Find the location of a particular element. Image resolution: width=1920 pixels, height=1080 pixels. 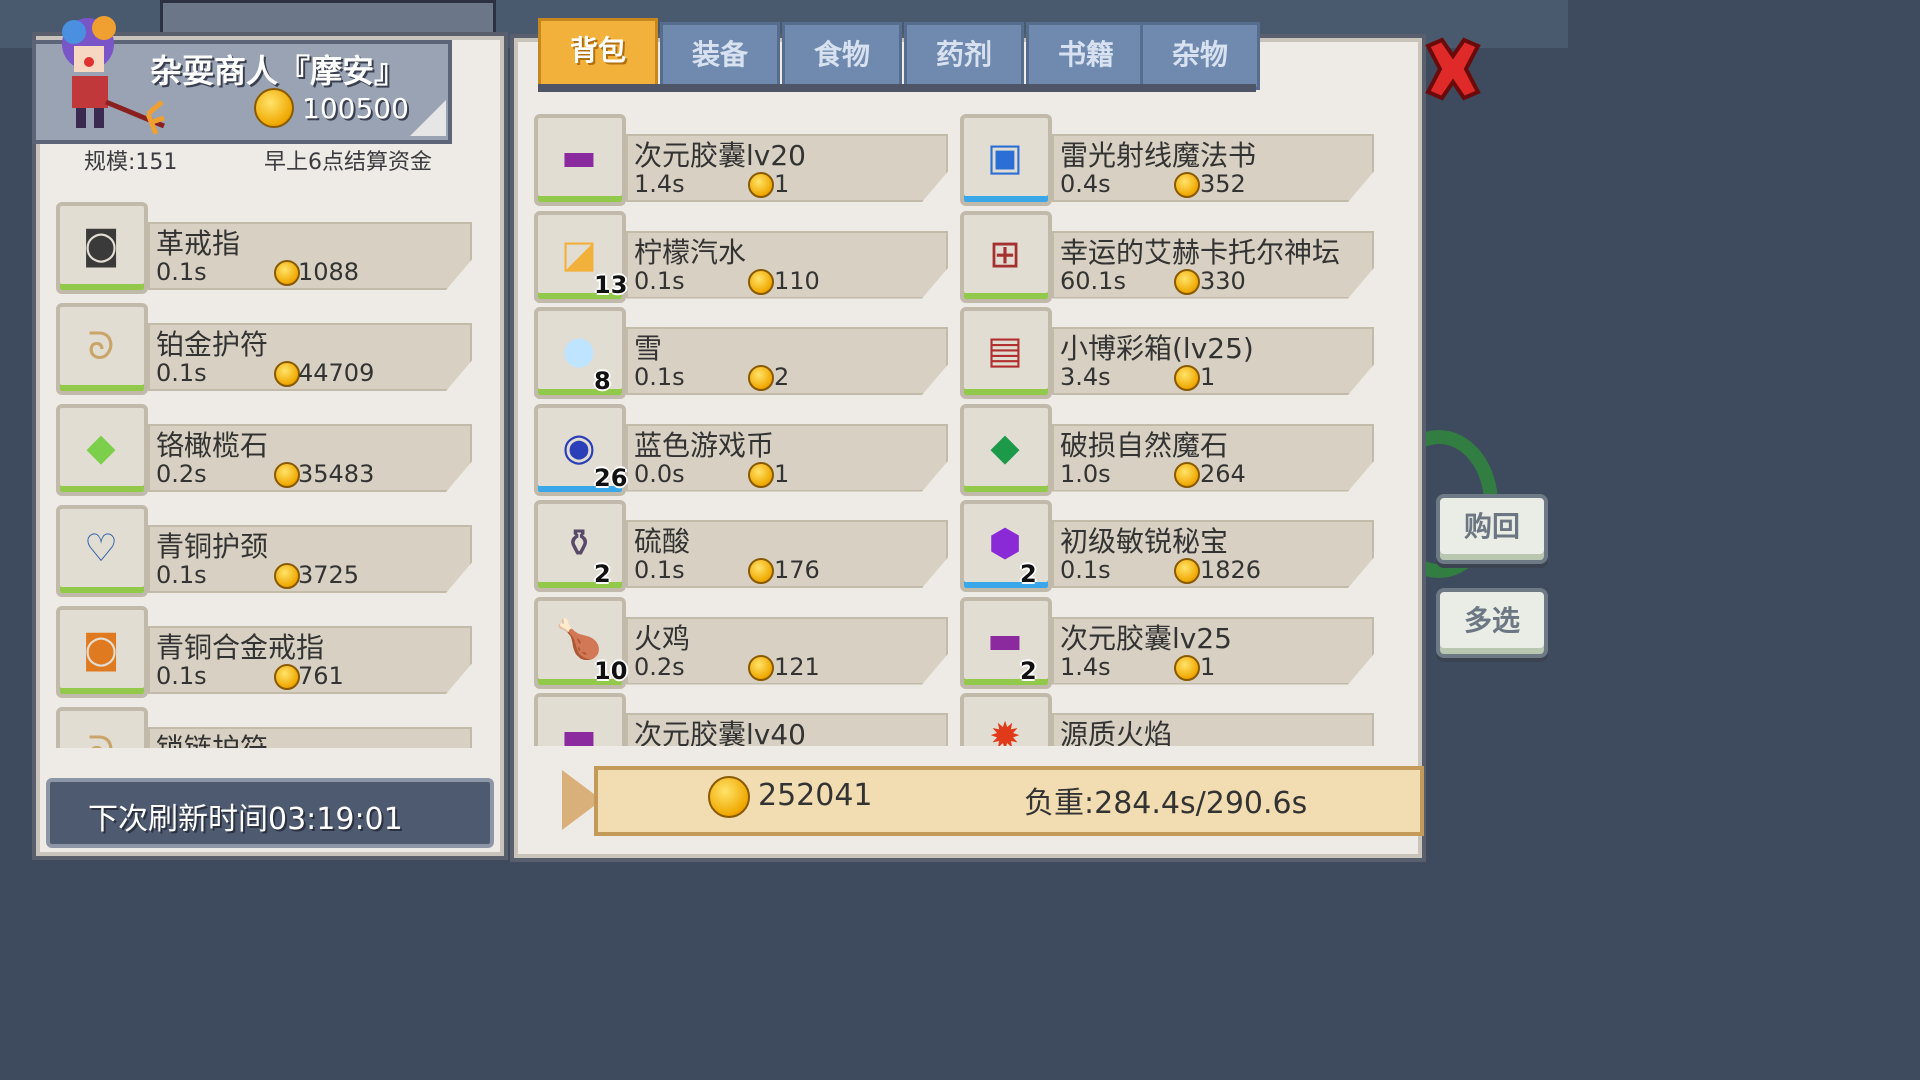

item-entry: ◙ 青铜合金戒指 0.1s 761 is located at coordinates (264, 652).